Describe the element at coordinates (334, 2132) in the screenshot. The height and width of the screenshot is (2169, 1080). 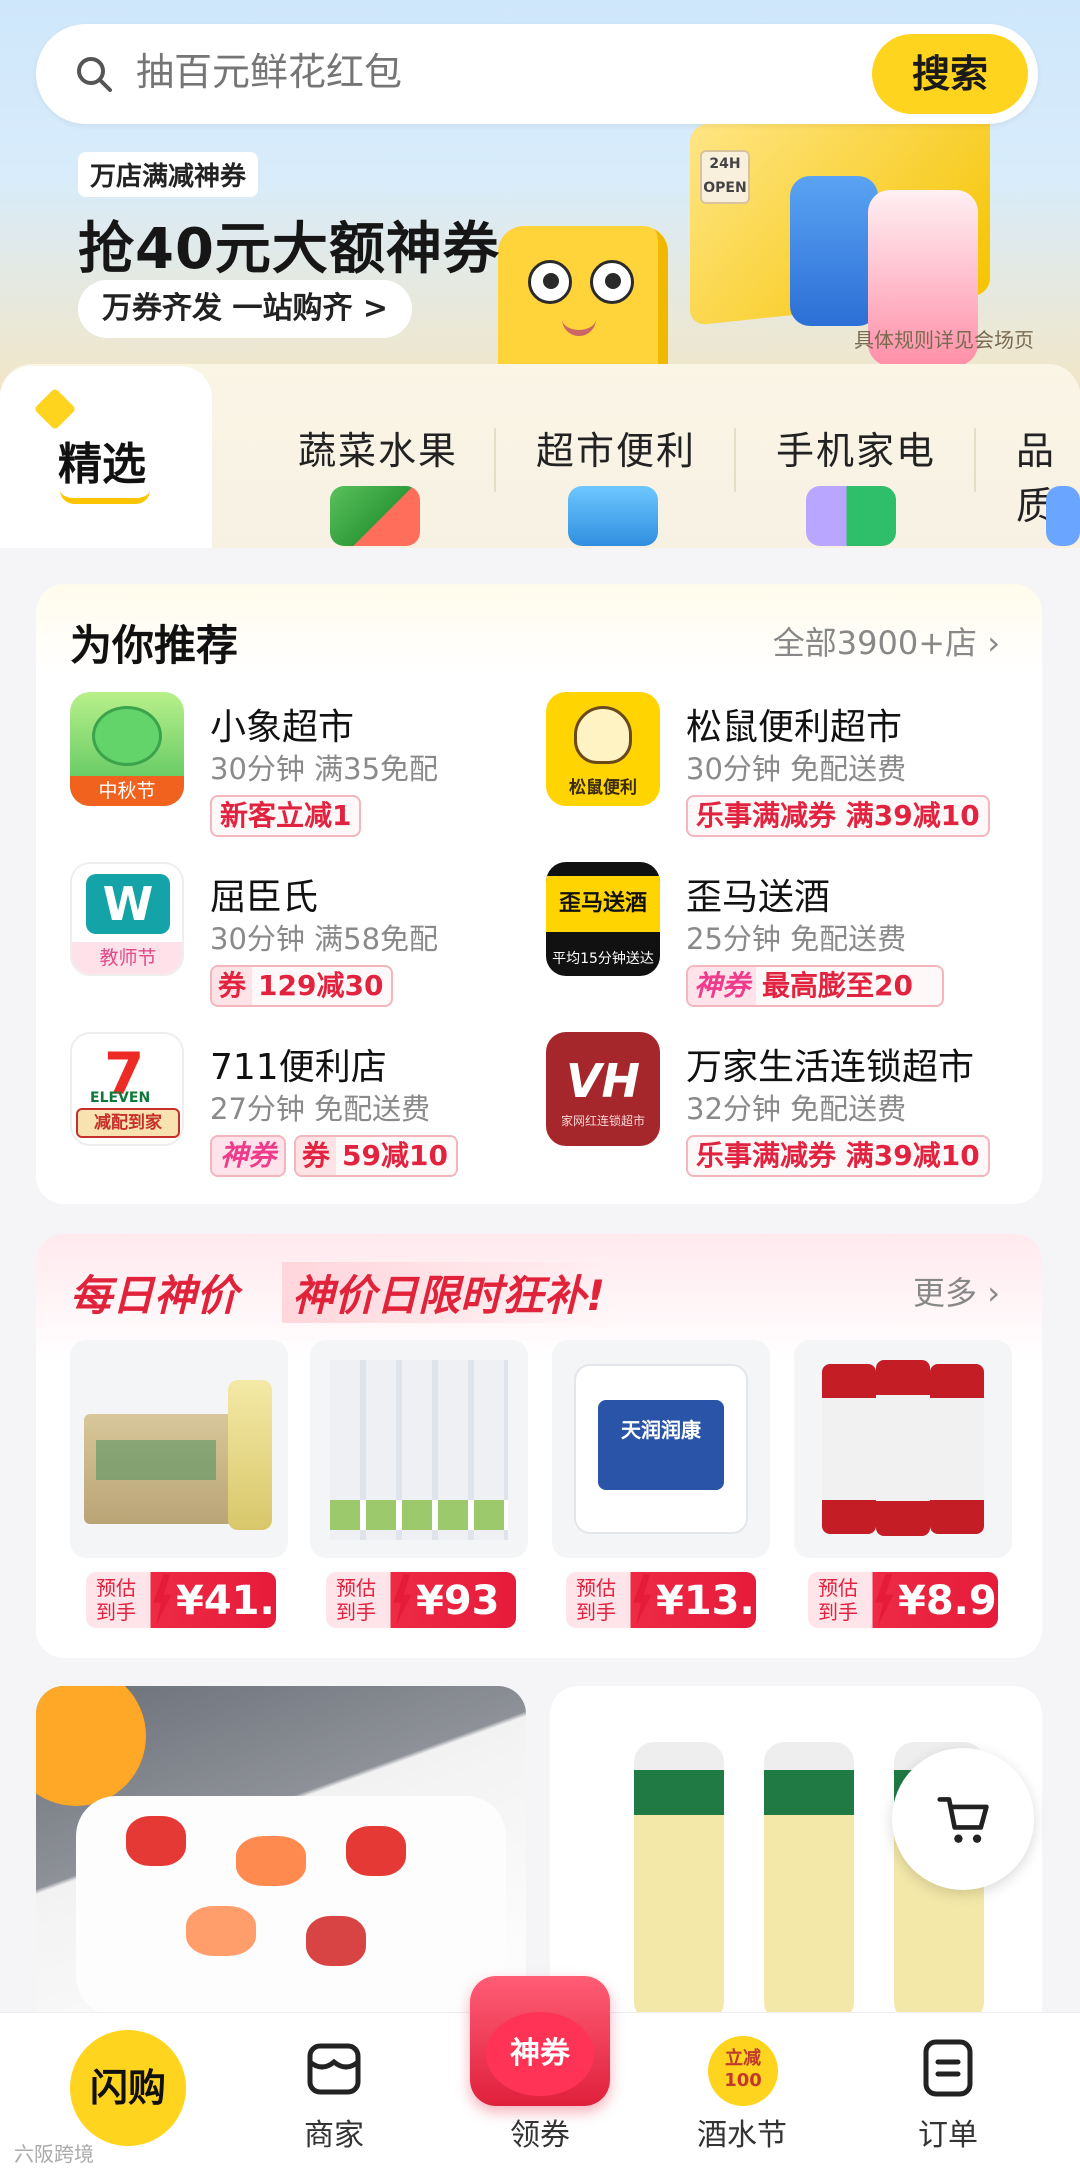
I see `tab-merchant: 商家` at that location.